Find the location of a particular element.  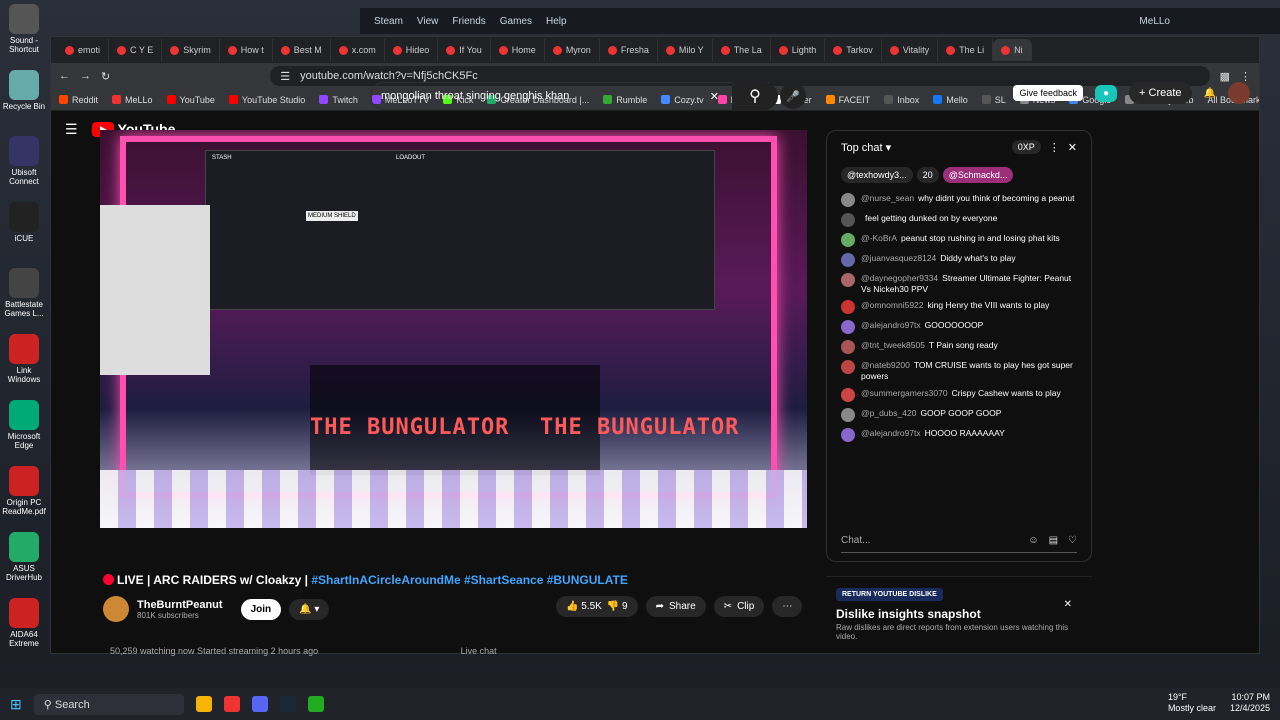

discord-icon is located at coordinates (259, 704).